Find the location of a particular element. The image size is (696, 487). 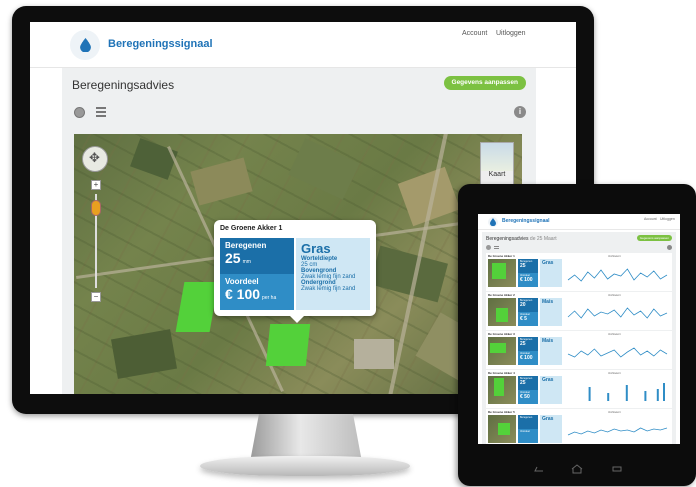

irrigation-advice: Beregenen is located at coordinates (528, 422).